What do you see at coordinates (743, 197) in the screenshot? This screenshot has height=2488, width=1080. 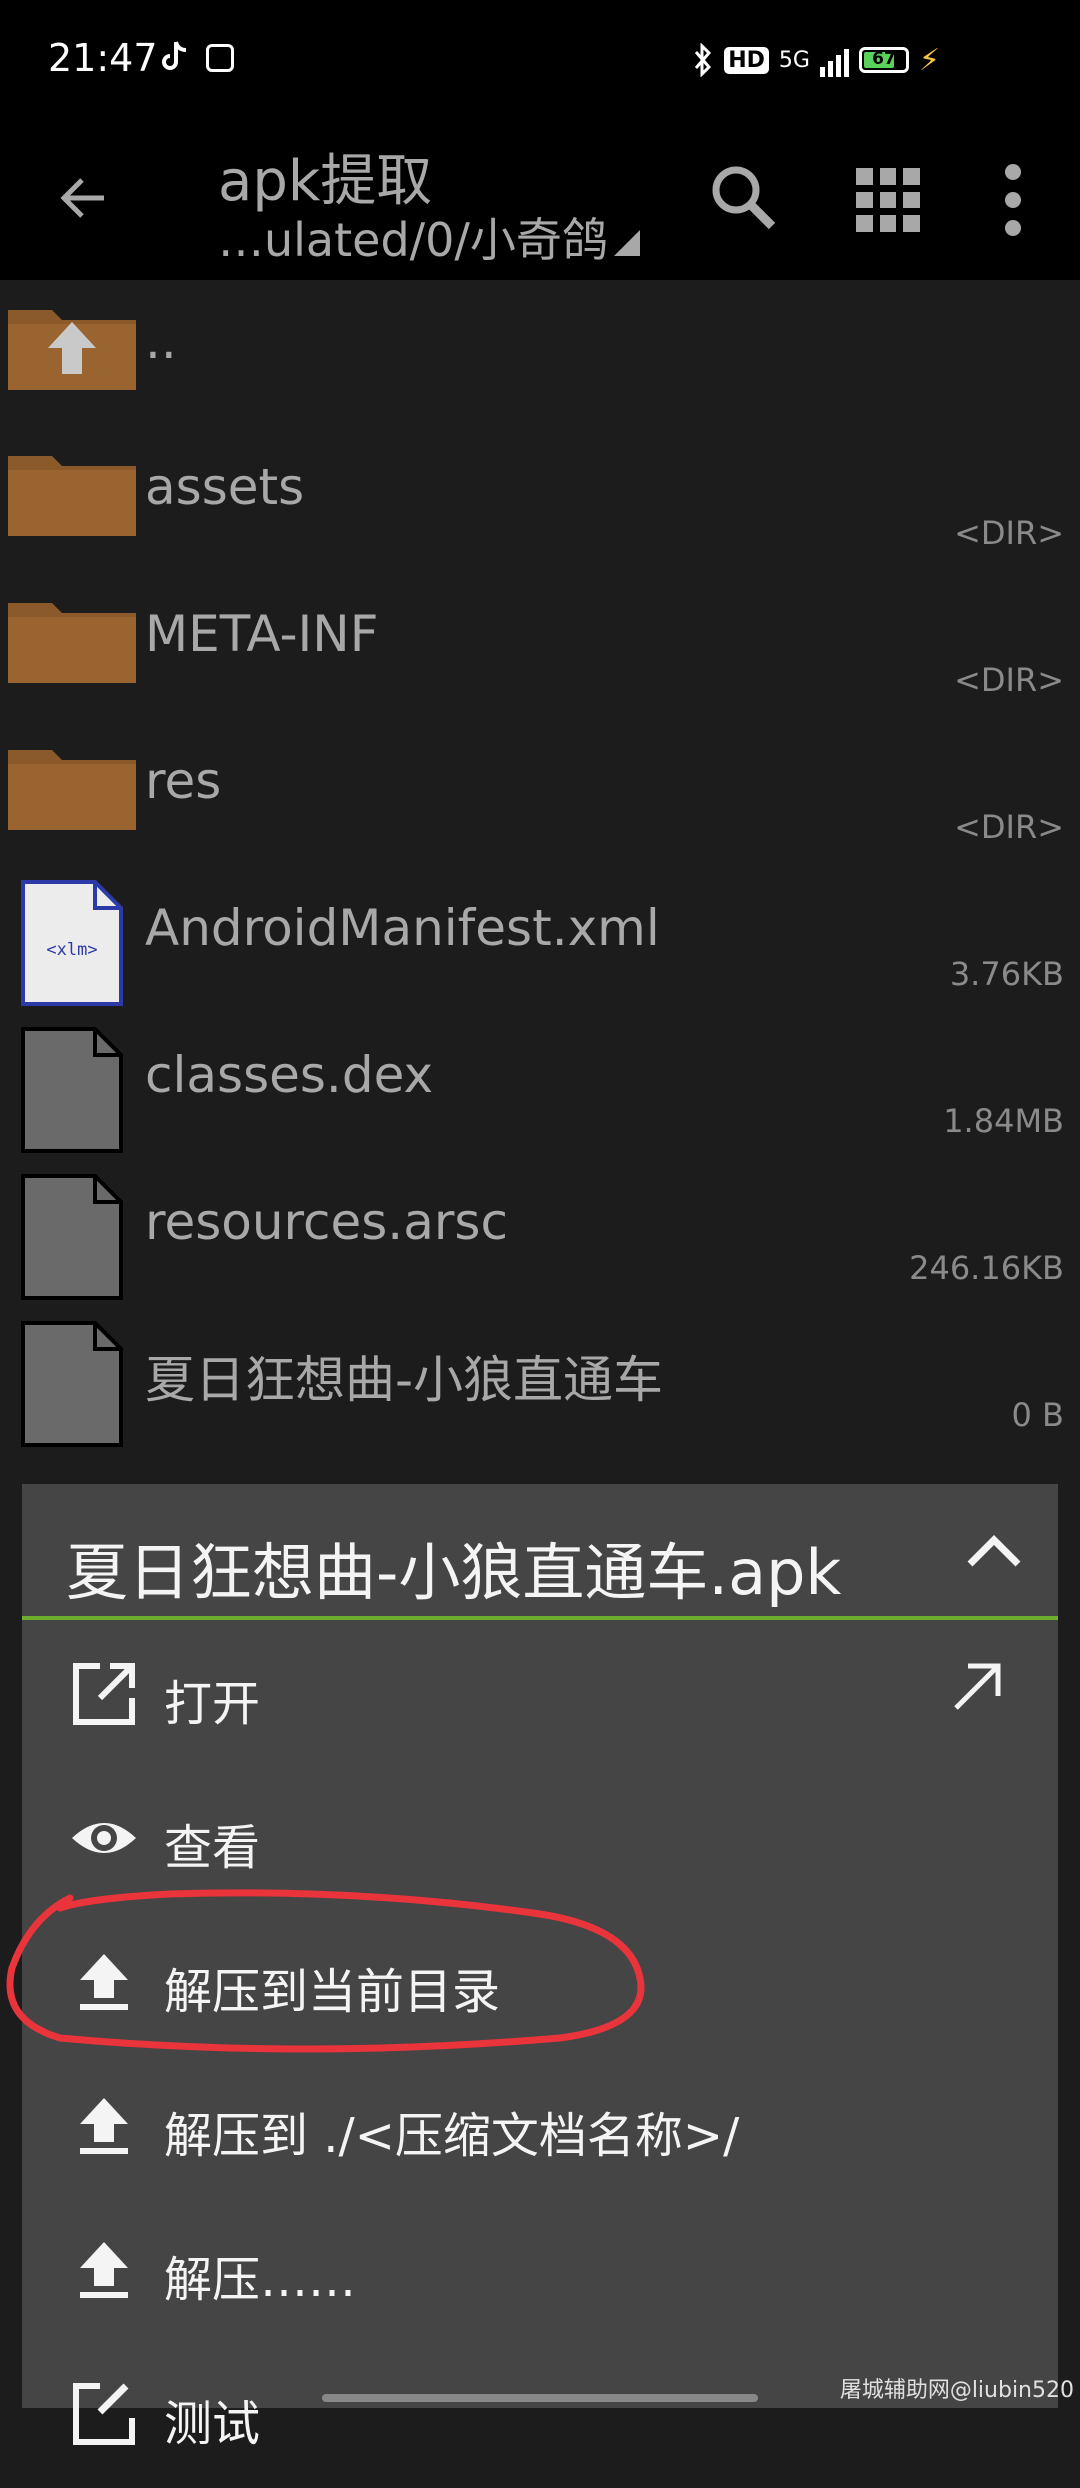 I see `search-icon` at bounding box center [743, 197].